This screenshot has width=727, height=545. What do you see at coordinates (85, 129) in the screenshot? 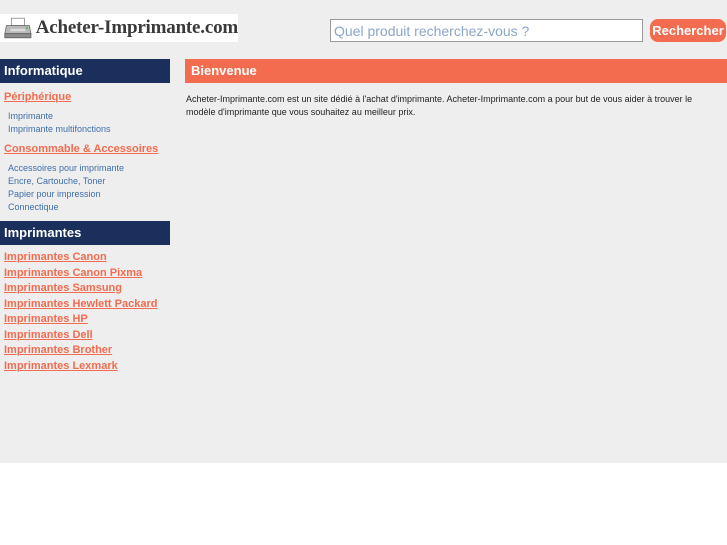
I see `sublink-imprimante-multifonctions: Imprimante multifonctions` at bounding box center [85, 129].